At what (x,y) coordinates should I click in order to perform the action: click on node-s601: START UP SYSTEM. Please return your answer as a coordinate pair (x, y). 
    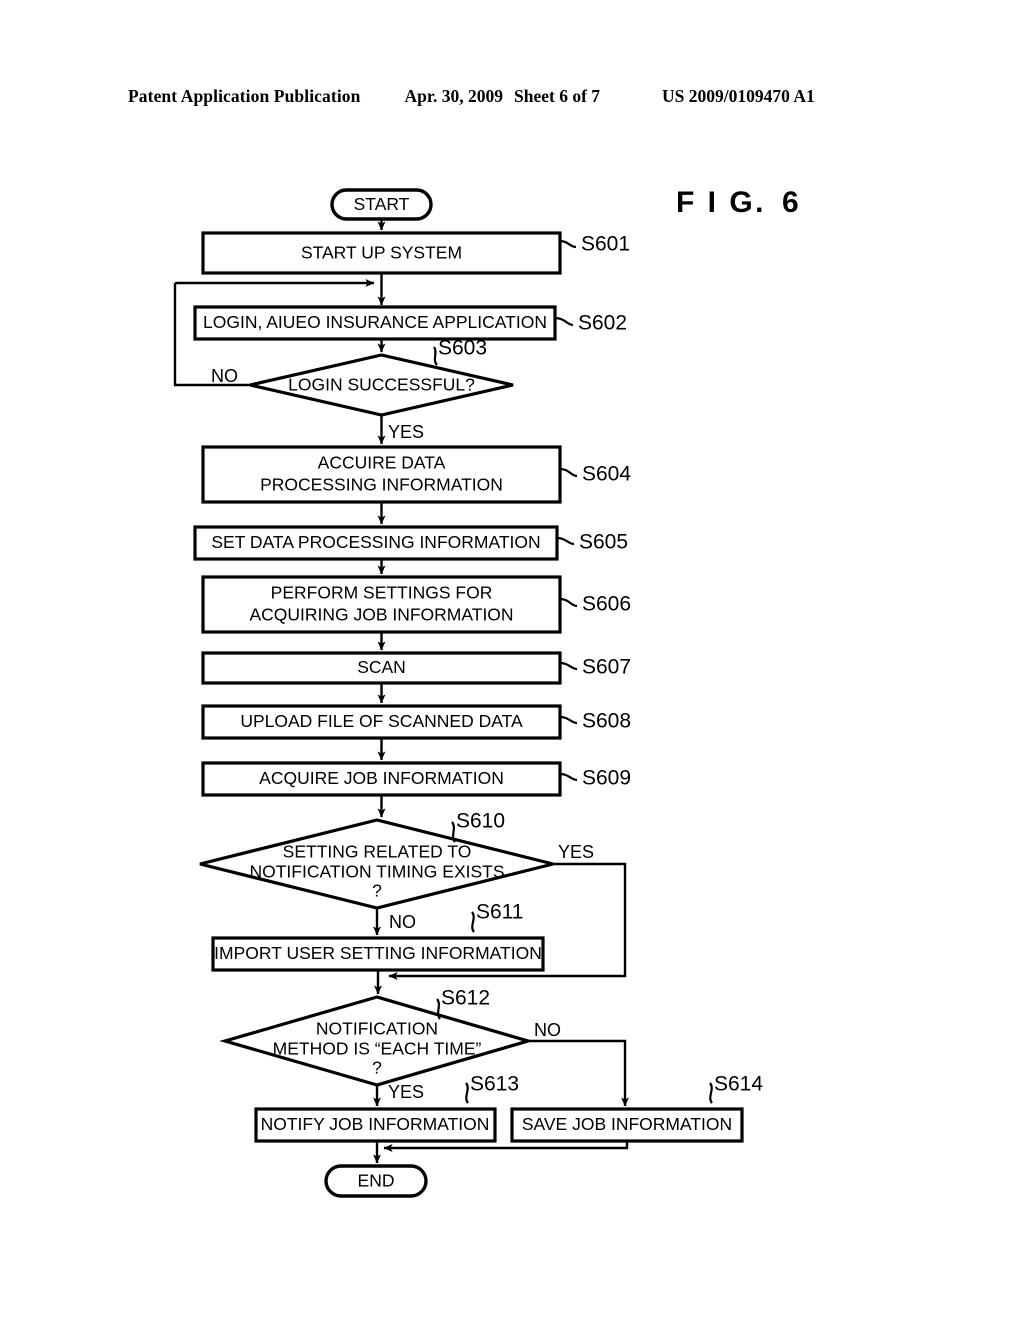
    Looking at the image, I should click on (381, 253).